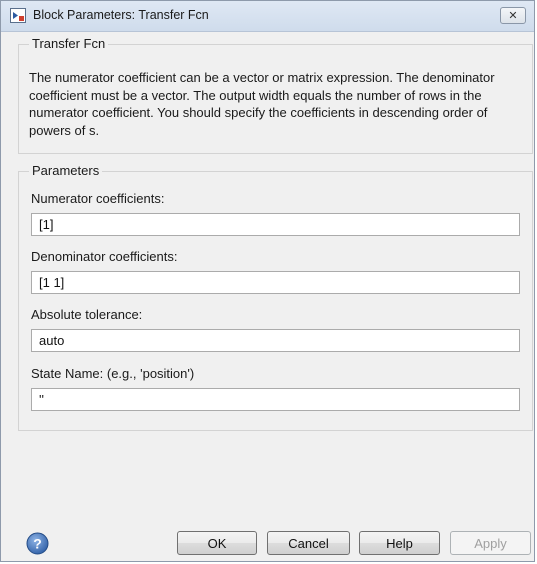 The width and height of the screenshot is (537, 564). Describe the element at coordinates (217, 543) in the screenshot. I see `ok-button: OK` at that location.